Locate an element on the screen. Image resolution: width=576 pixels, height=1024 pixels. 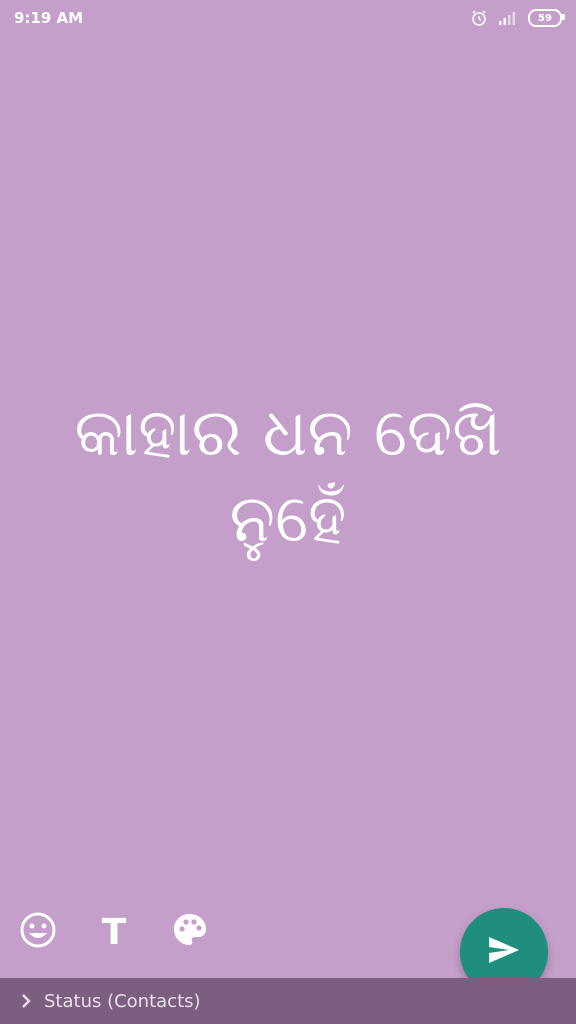
status-icons: 59 is located at coordinates (517, 18).